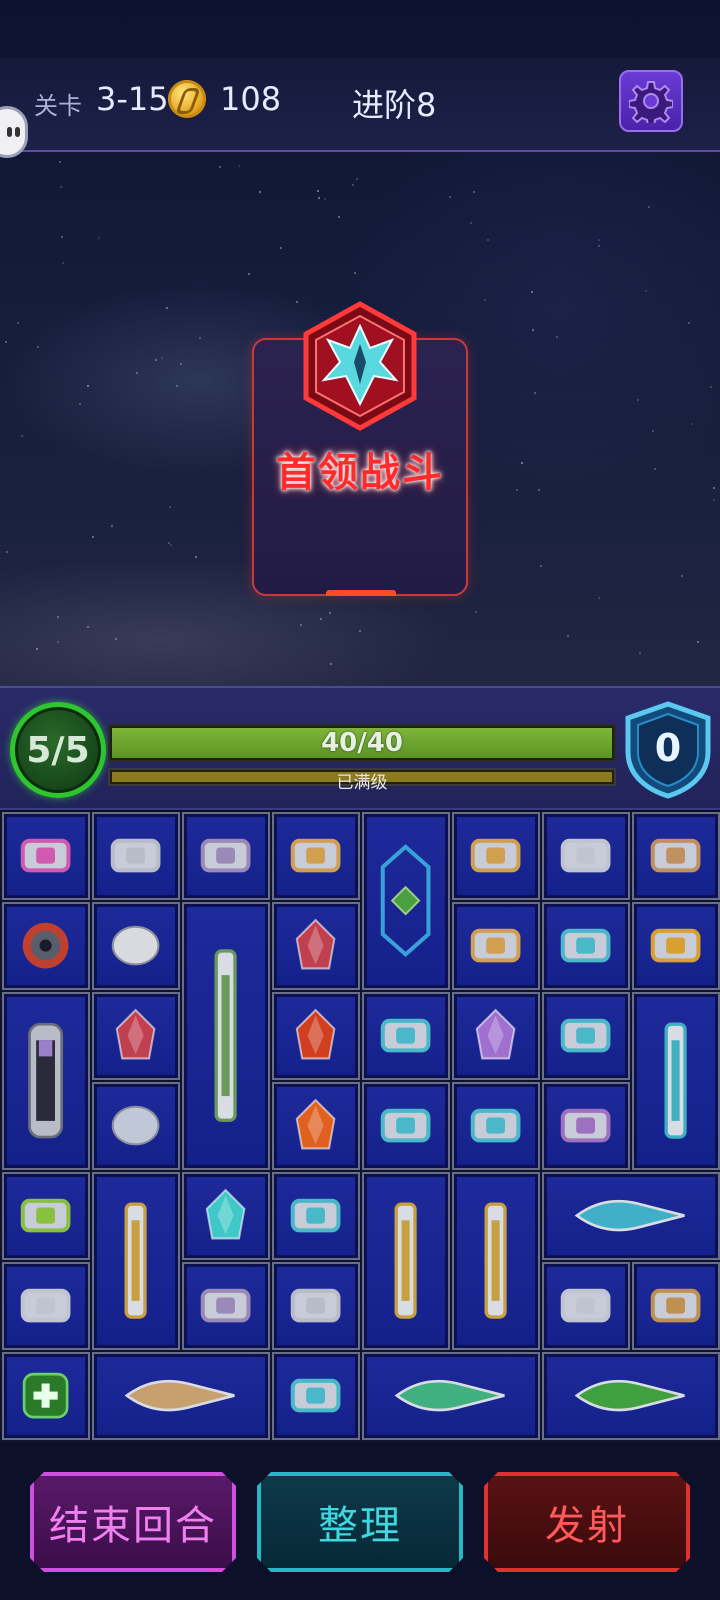 Image resolution: width=720 pixels, height=1600 pixels. What do you see at coordinates (668, 748) in the screenshot?
I see `shield-value: 0` at bounding box center [668, 748].